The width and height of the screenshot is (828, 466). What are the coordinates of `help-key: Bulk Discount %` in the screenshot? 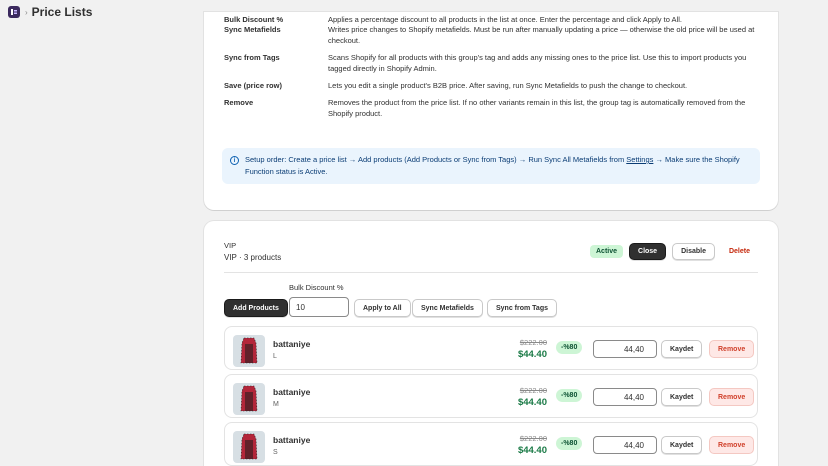 It's located at (254, 19).